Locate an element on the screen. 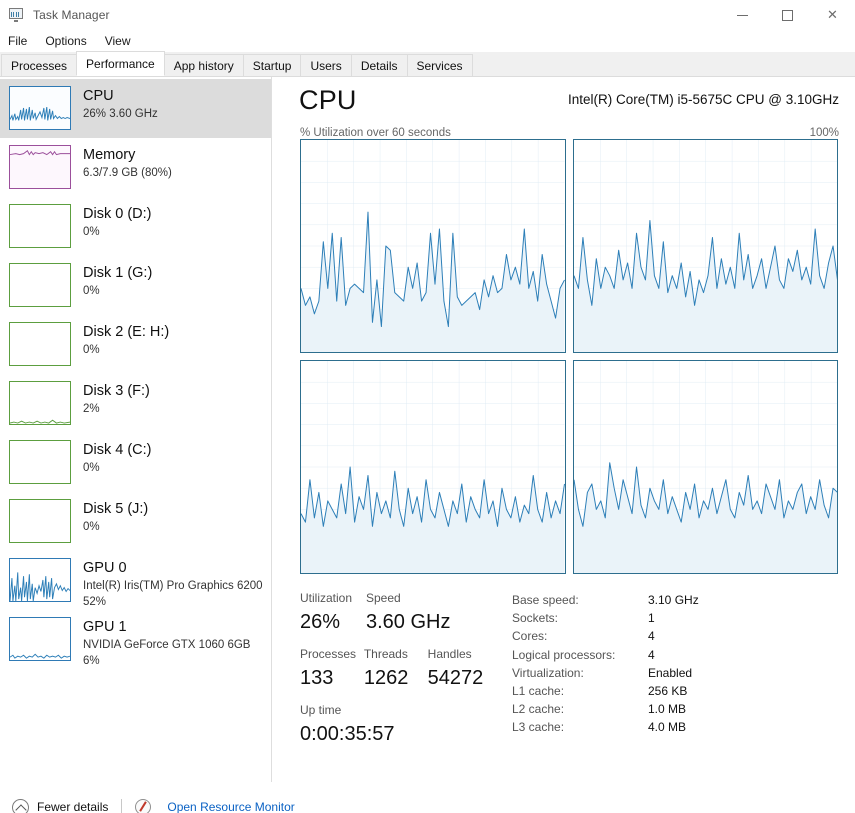  sidebar-item-sub: NVIDIA GeForce GTX 1060 6GB is located at coordinates (167, 645).